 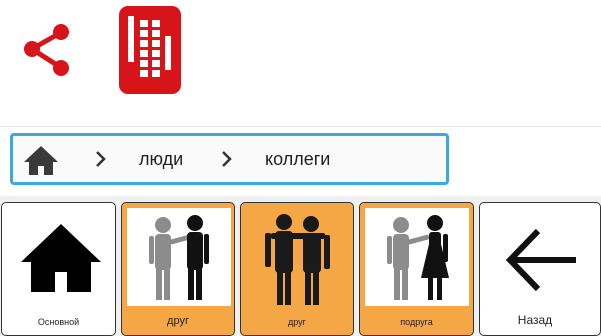 What do you see at coordinates (297, 322) in the screenshot?
I see `tile-friend-embrace-label: друг` at bounding box center [297, 322].